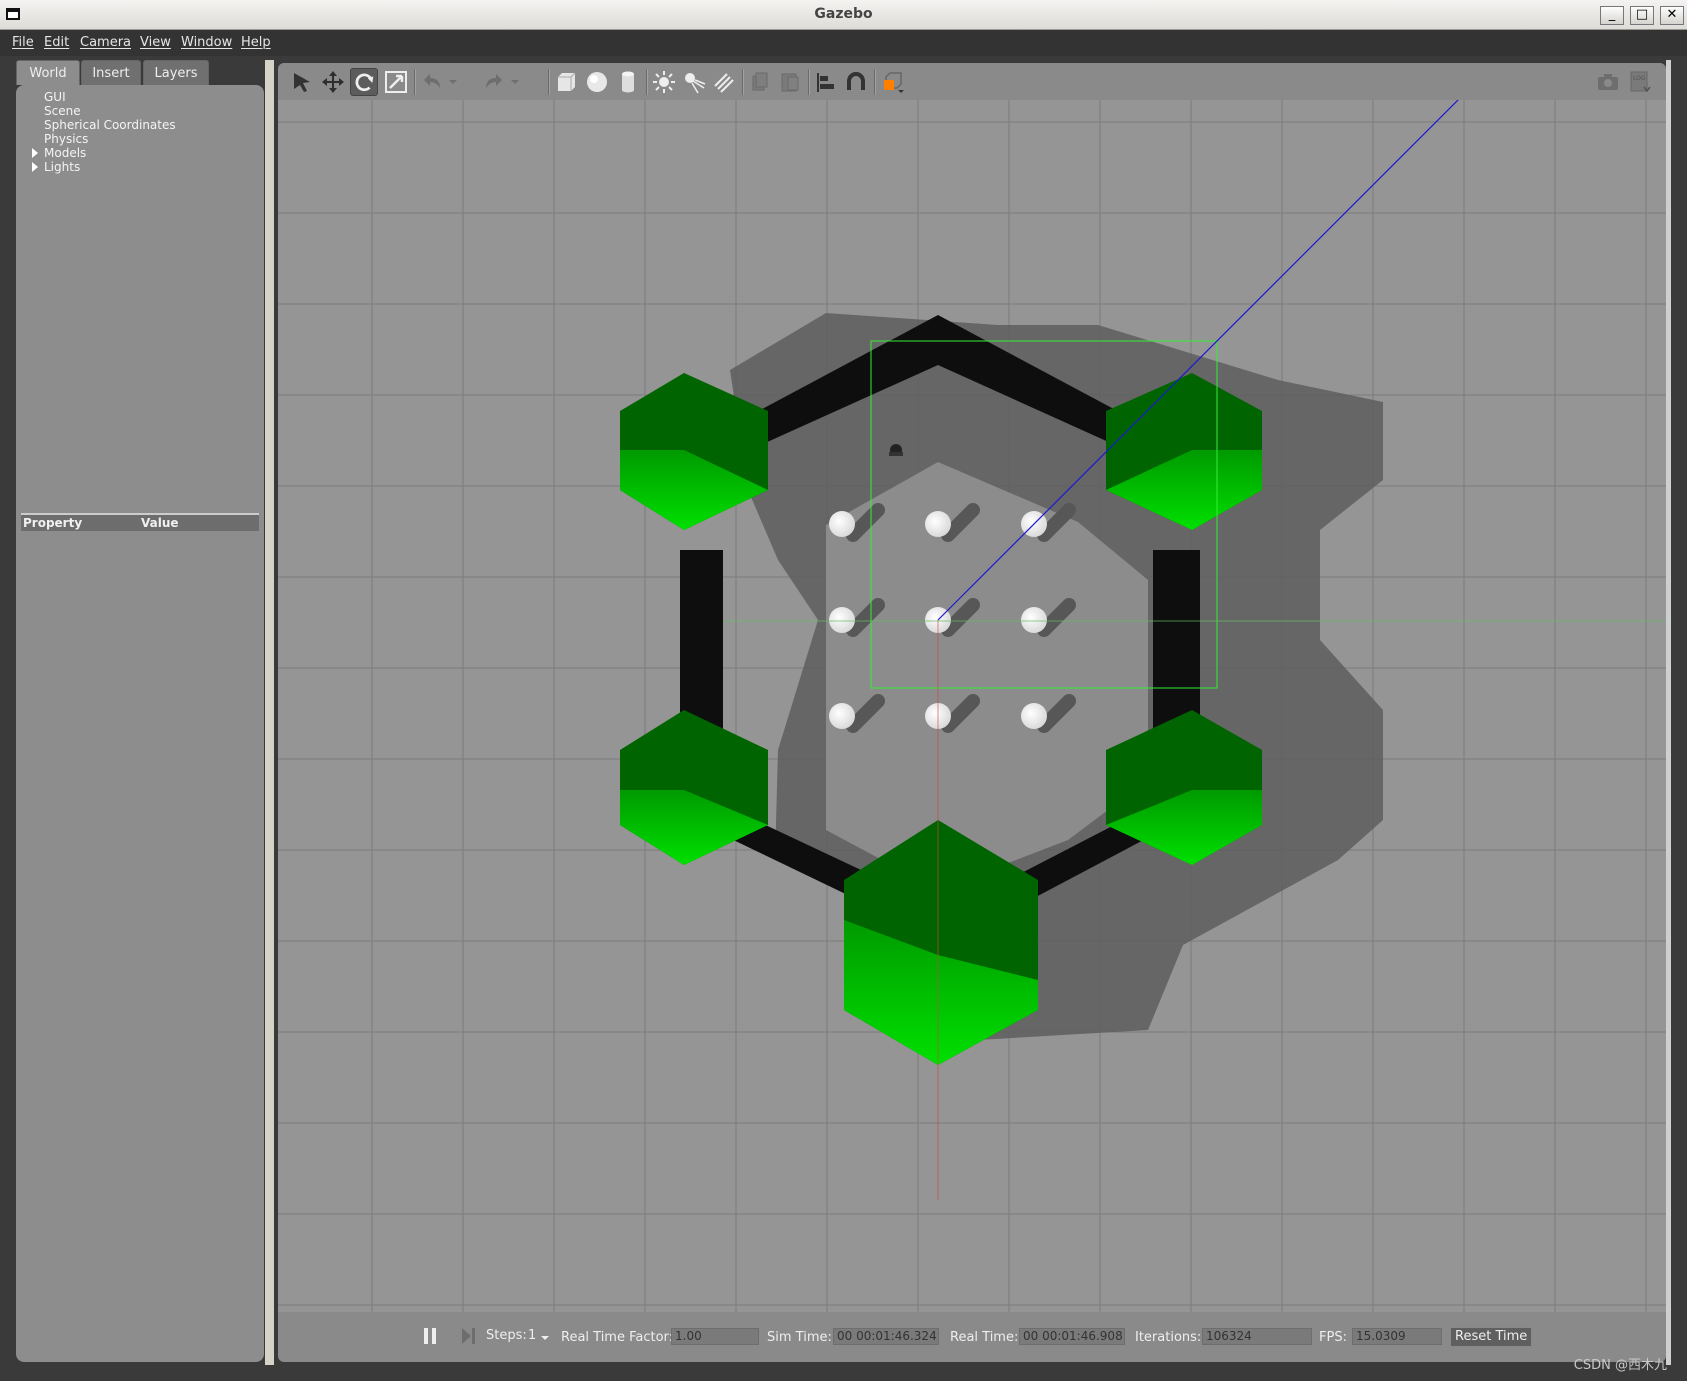  What do you see at coordinates (515, 82) in the screenshot?
I see `redo-dropdown-icon` at bounding box center [515, 82].